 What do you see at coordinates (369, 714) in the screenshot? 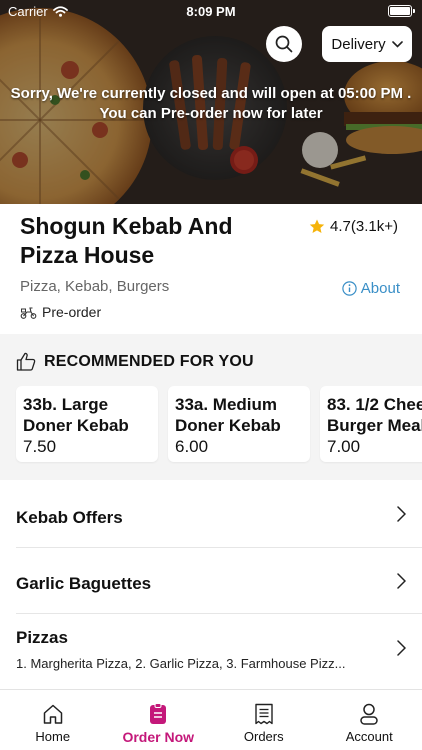
I see `person-icon` at bounding box center [369, 714].